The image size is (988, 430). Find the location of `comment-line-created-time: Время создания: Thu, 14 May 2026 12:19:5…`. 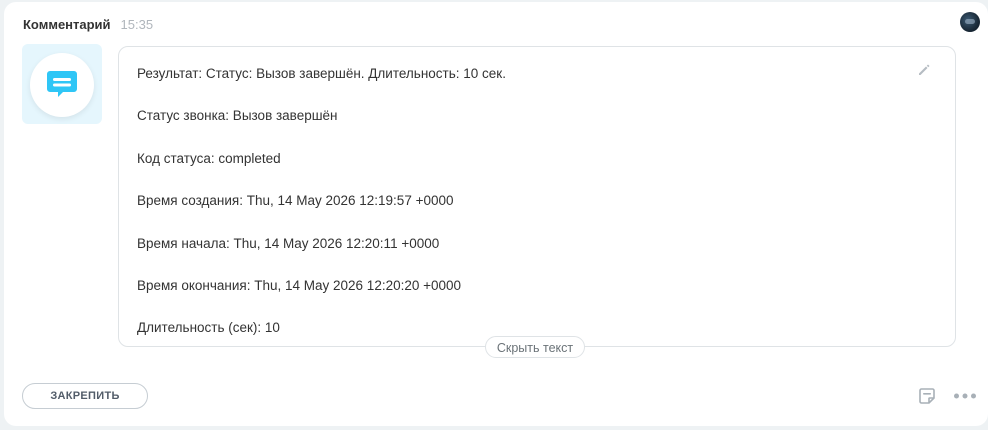

comment-line-created-time: Время создания: Thu, 14 May 2026 12:19:5… is located at coordinates (295, 201).